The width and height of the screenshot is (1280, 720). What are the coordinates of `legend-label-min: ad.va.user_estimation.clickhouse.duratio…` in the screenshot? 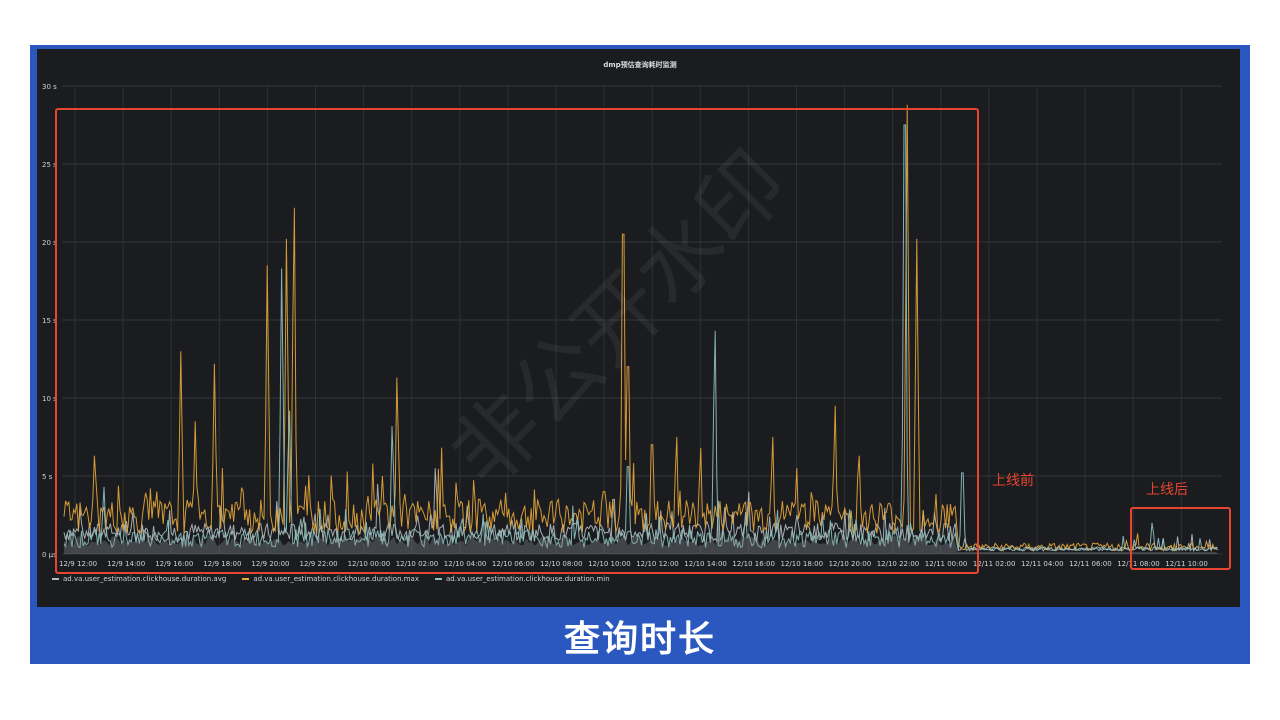 It's located at (528, 579).